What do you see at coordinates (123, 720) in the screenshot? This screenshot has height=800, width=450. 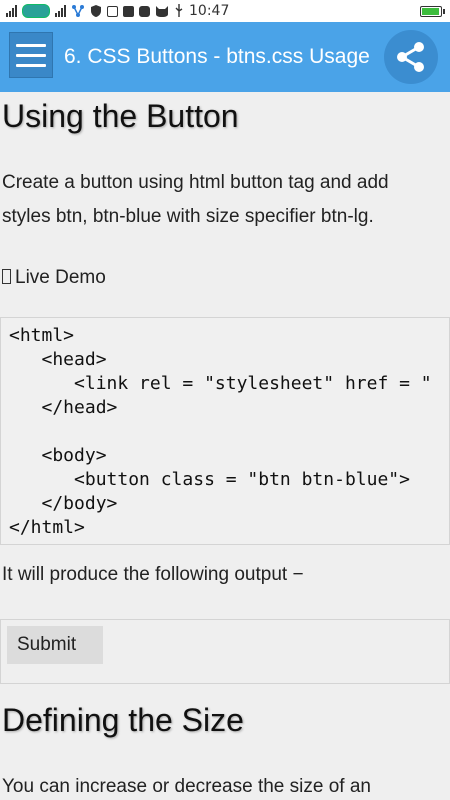 I see `heading-defining-the-size: Defining the Size` at bounding box center [123, 720].